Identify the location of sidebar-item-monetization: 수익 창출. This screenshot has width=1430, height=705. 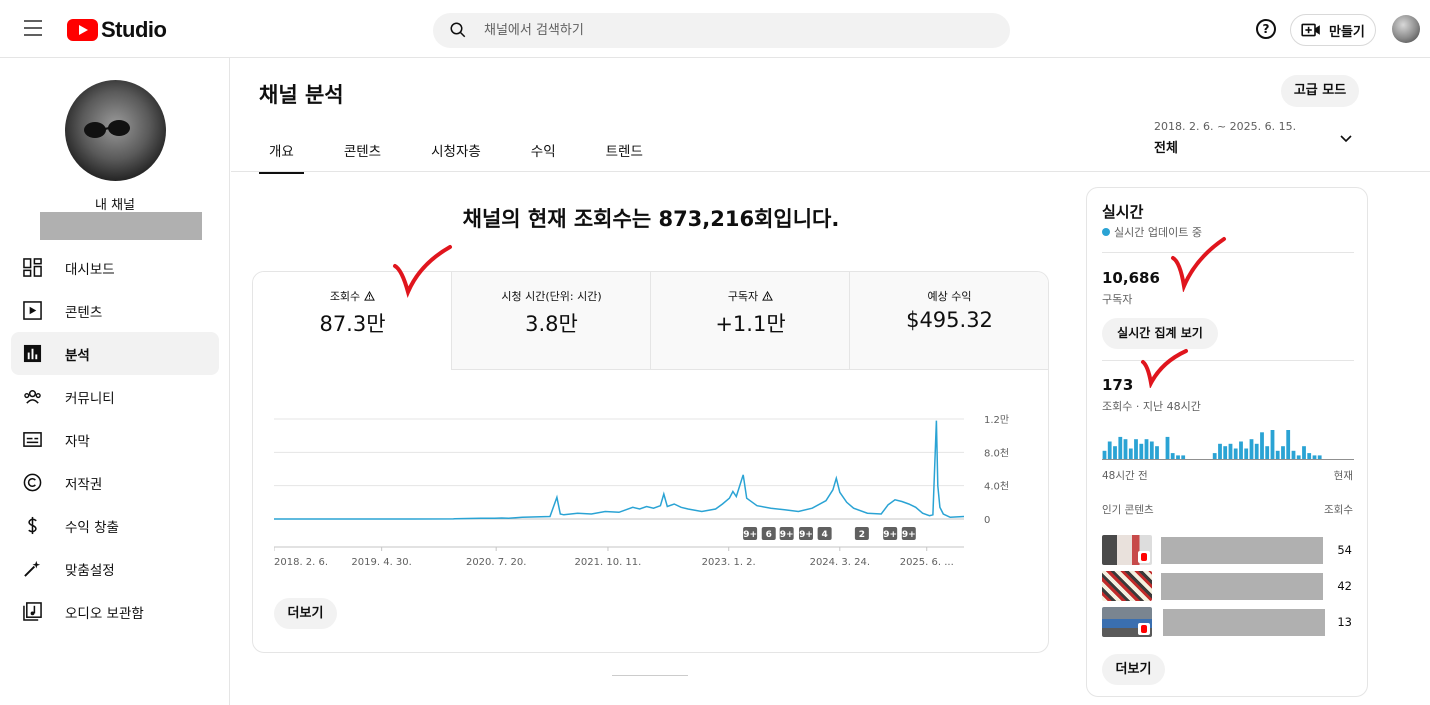
(115, 525).